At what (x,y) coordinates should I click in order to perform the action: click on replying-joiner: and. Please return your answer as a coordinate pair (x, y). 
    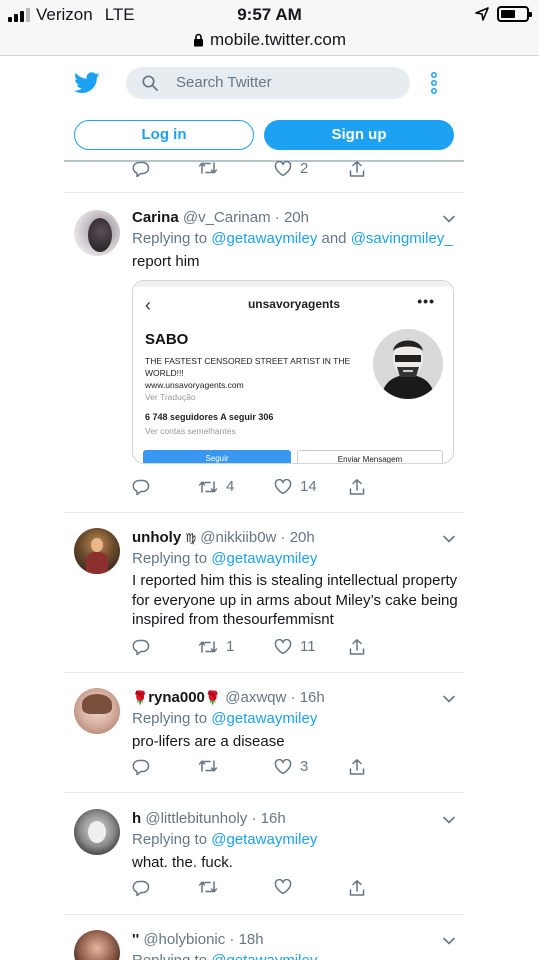
    Looking at the image, I should click on (334, 238).